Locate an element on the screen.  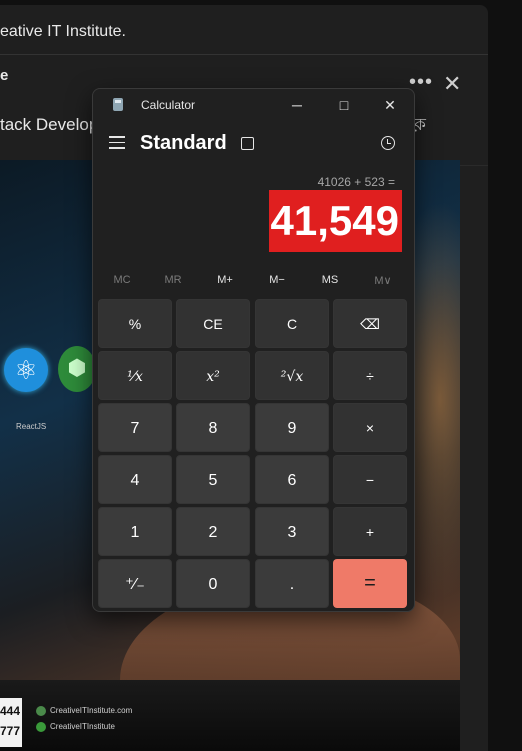
close-button: ✕ is located at coordinates (390, 105).